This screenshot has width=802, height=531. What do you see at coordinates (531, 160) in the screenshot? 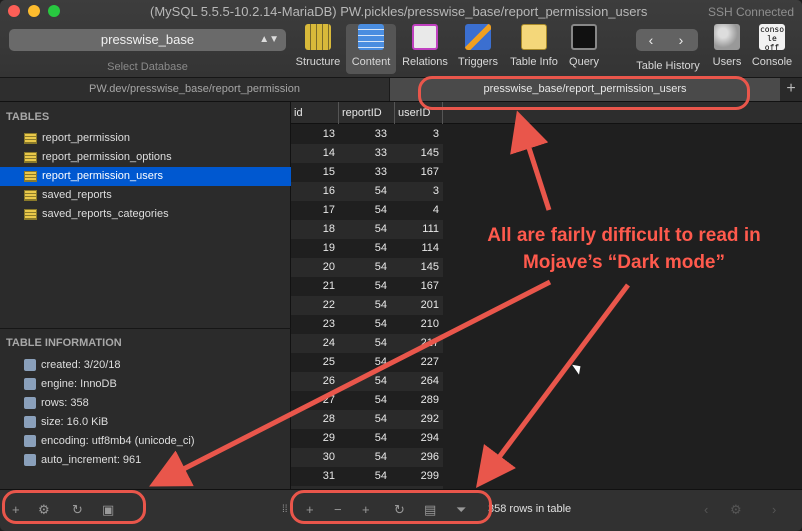
I see `arrow-to-tab` at bounding box center [531, 160].